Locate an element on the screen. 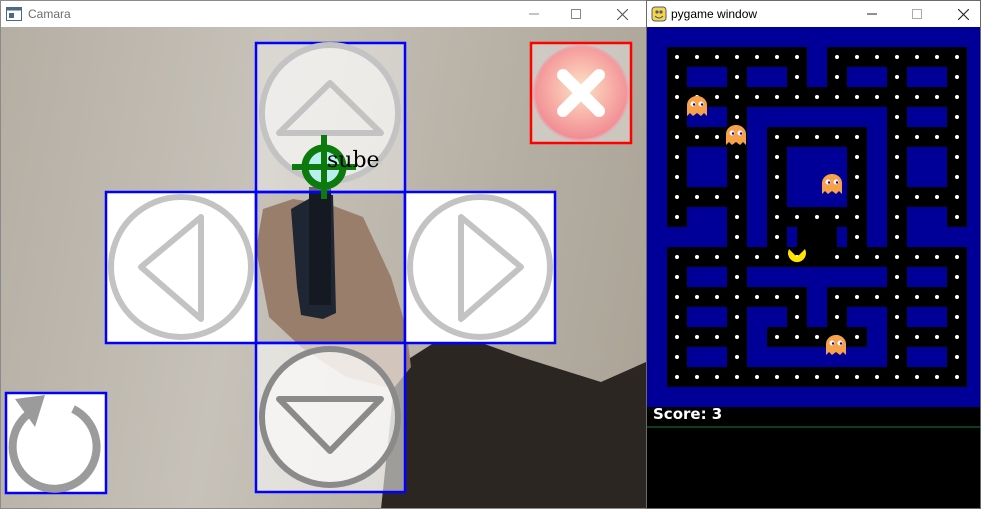 Image resolution: width=981 pixels, height=509 pixels. close-x-icon is located at coordinates (581, 93).